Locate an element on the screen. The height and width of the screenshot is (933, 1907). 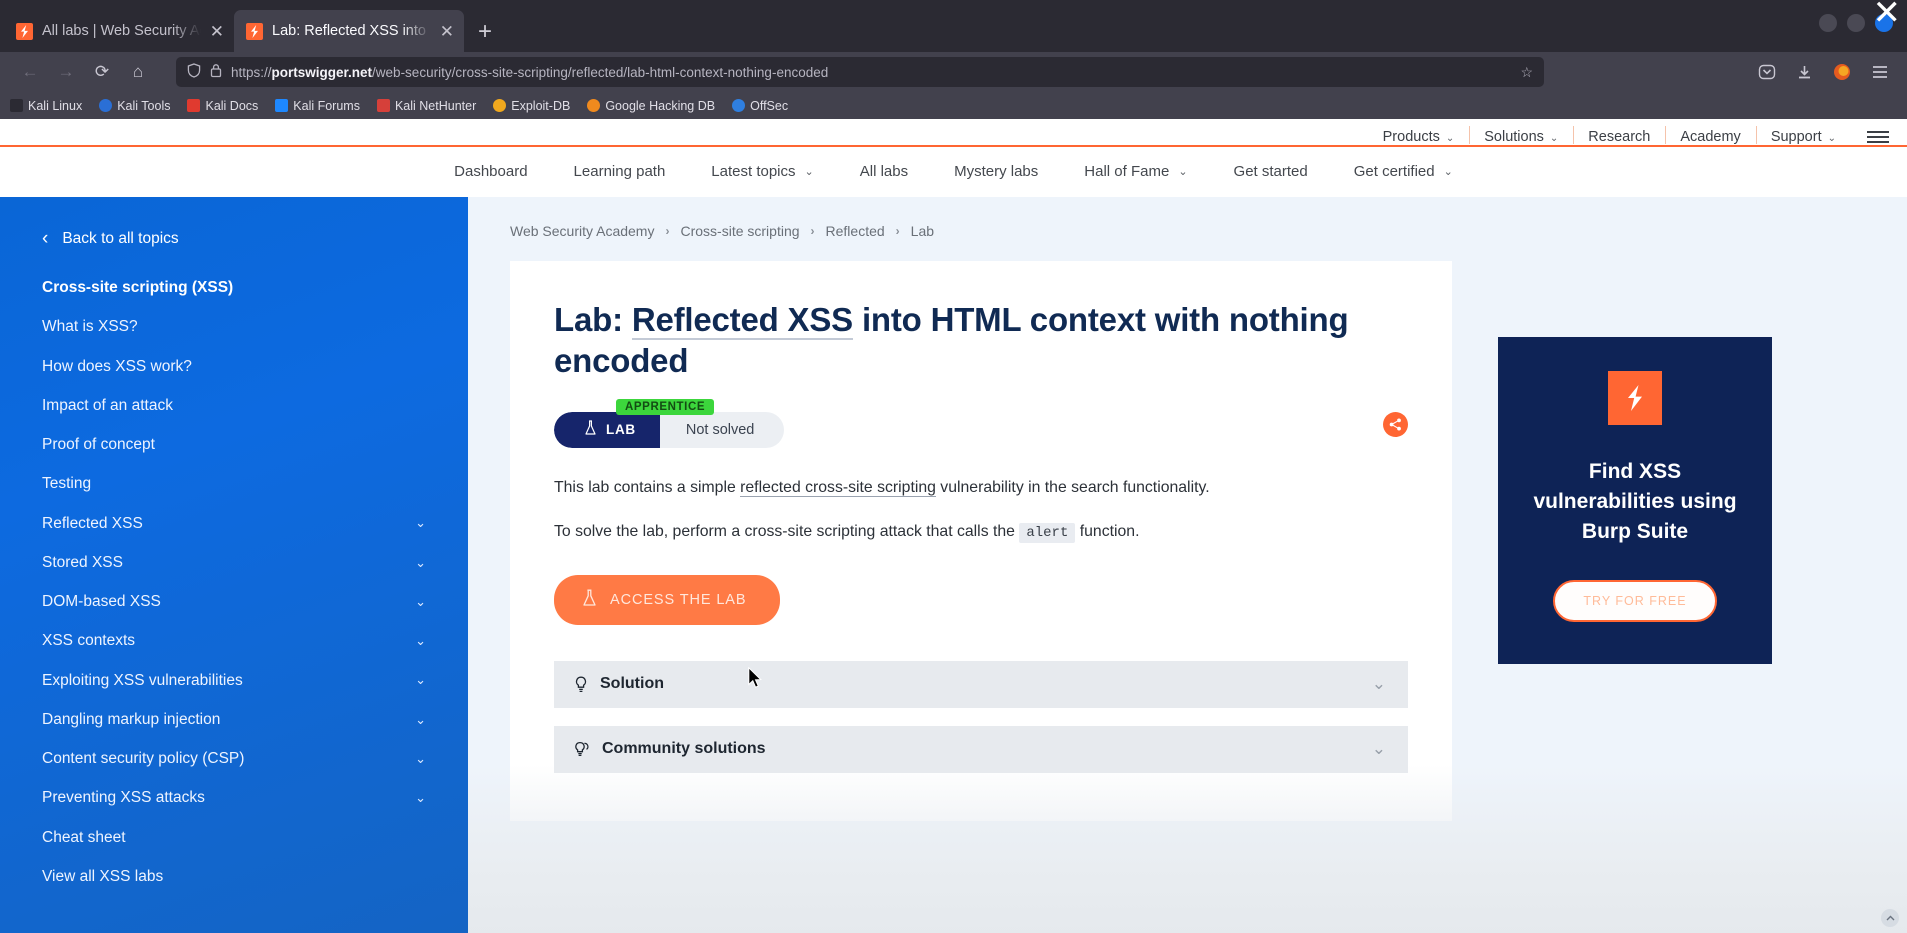
bookmark-star-icon: ☆ is located at coordinates (1526, 72).